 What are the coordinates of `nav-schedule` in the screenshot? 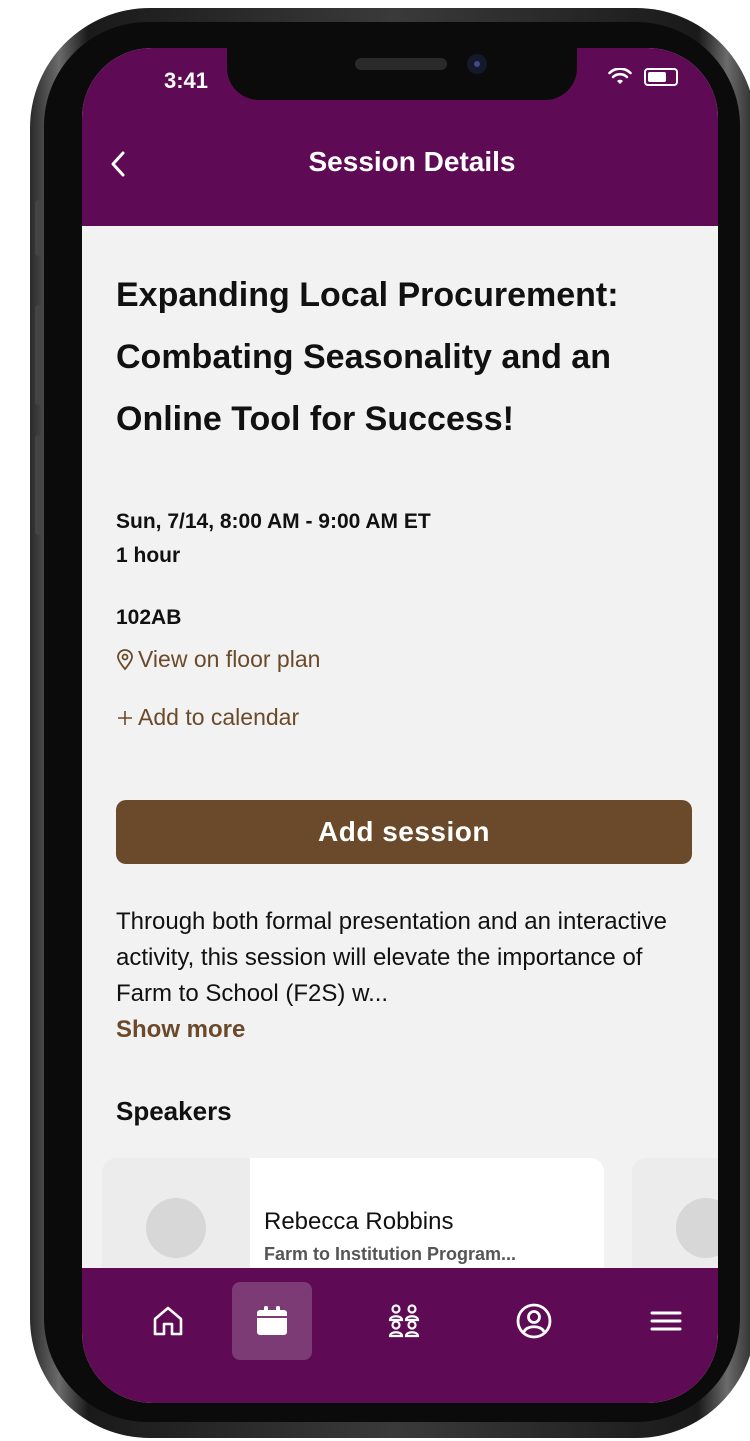 It's located at (272, 1321).